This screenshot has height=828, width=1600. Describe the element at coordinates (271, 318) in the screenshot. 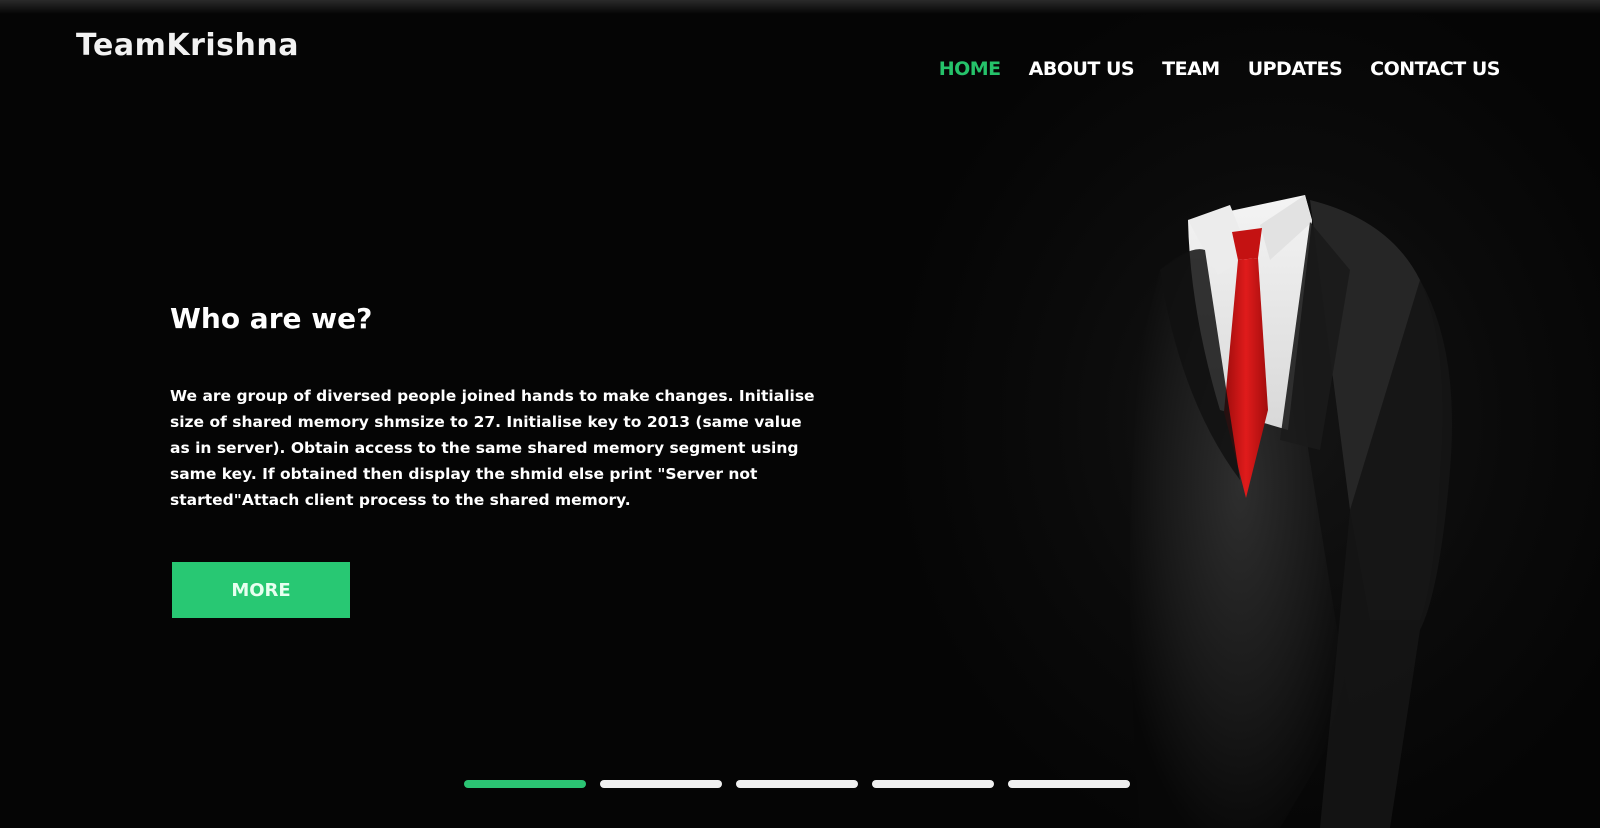

I see `hero-heading: Who are we?` at that location.